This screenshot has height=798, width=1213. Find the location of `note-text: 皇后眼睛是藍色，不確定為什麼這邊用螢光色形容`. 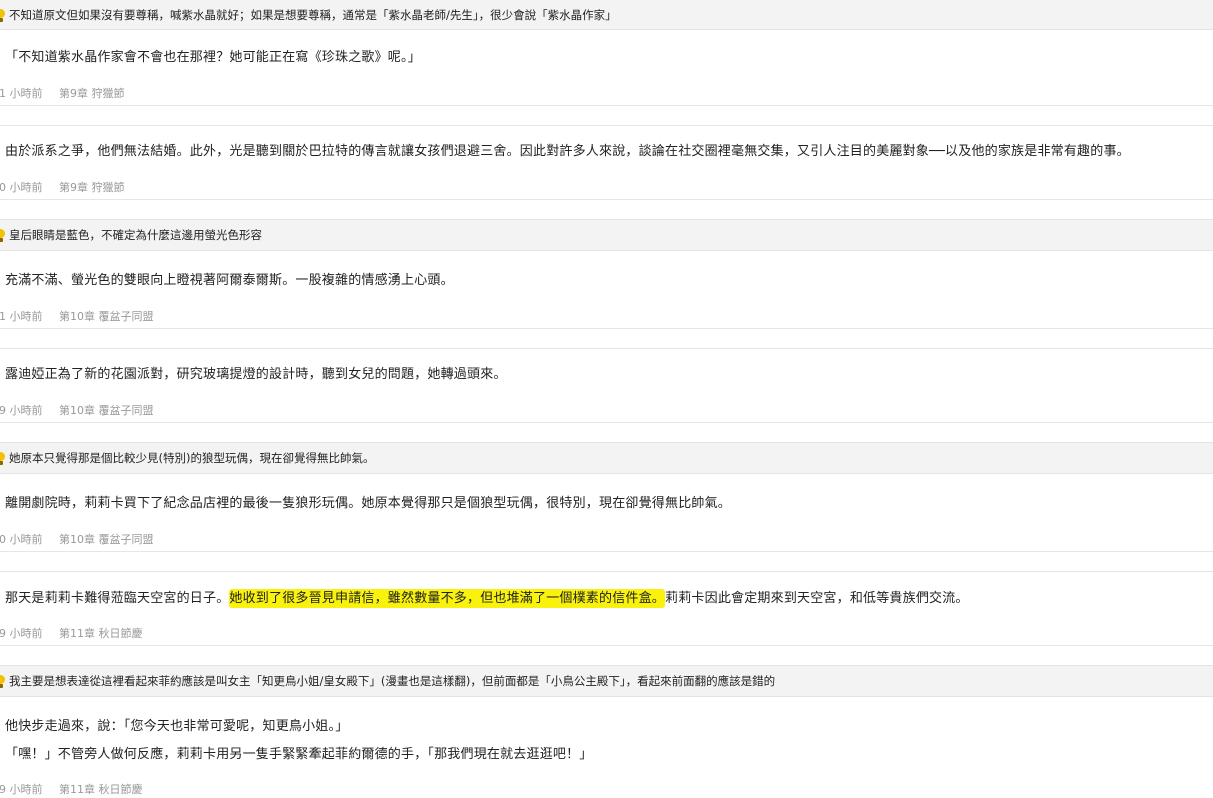

note-text: 皇后眼睛是藍色，不確定為什麼這邊用螢光色形容 is located at coordinates (135, 235).